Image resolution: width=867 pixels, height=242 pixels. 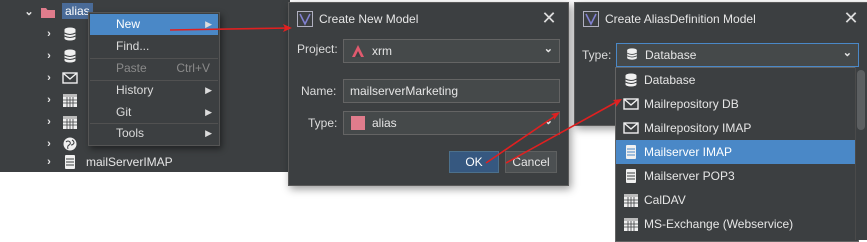 What do you see at coordinates (154, 68) in the screenshot?
I see `menu-item-paste: Paste Ctrl+V` at bounding box center [154, 68].